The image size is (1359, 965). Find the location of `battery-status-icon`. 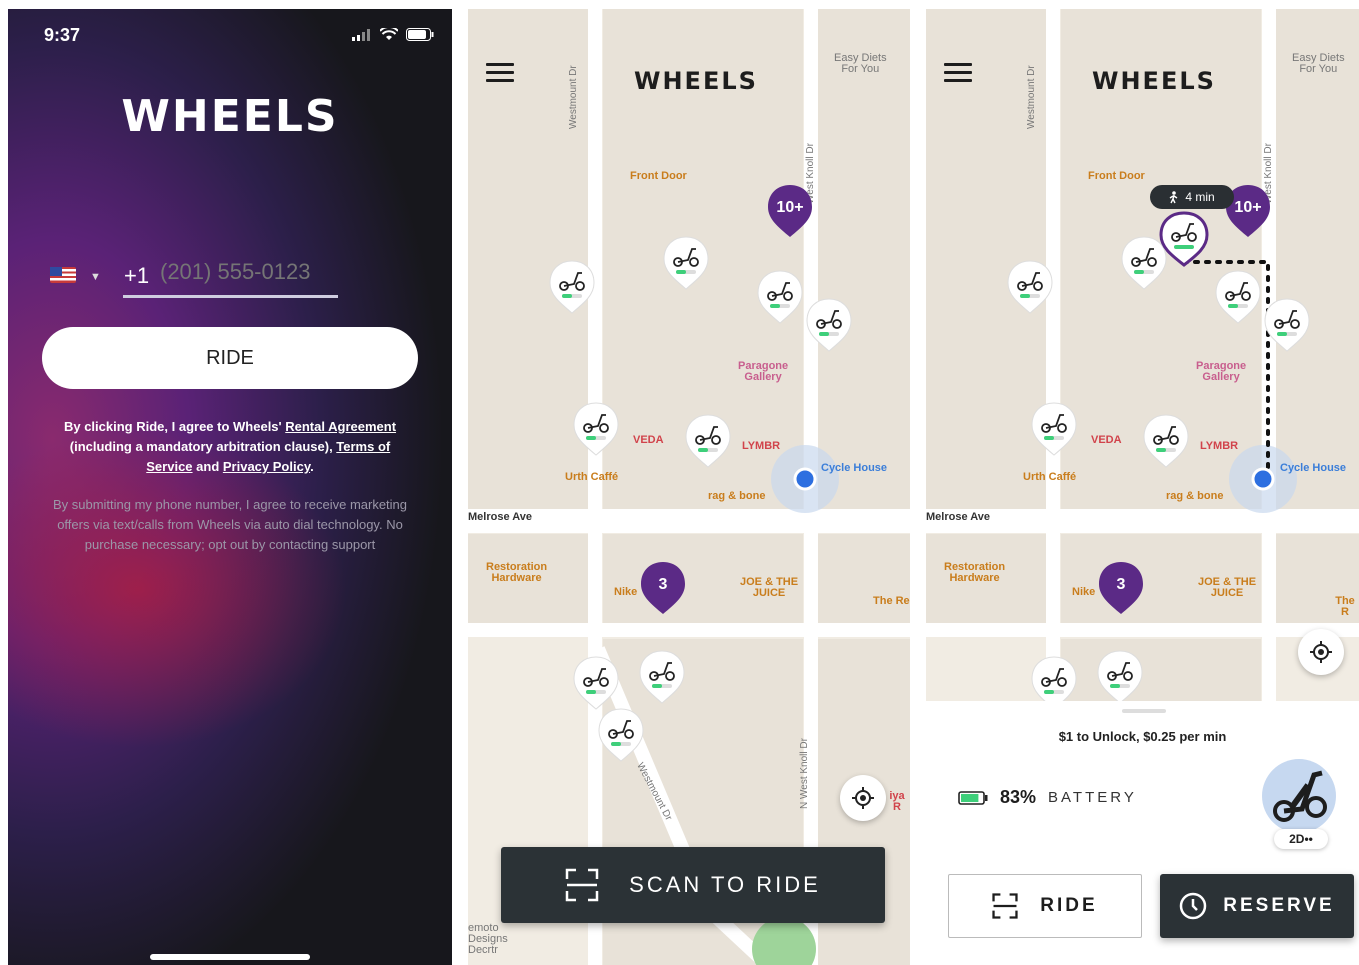

battery-status-icon is located at coordinates (420, 34).